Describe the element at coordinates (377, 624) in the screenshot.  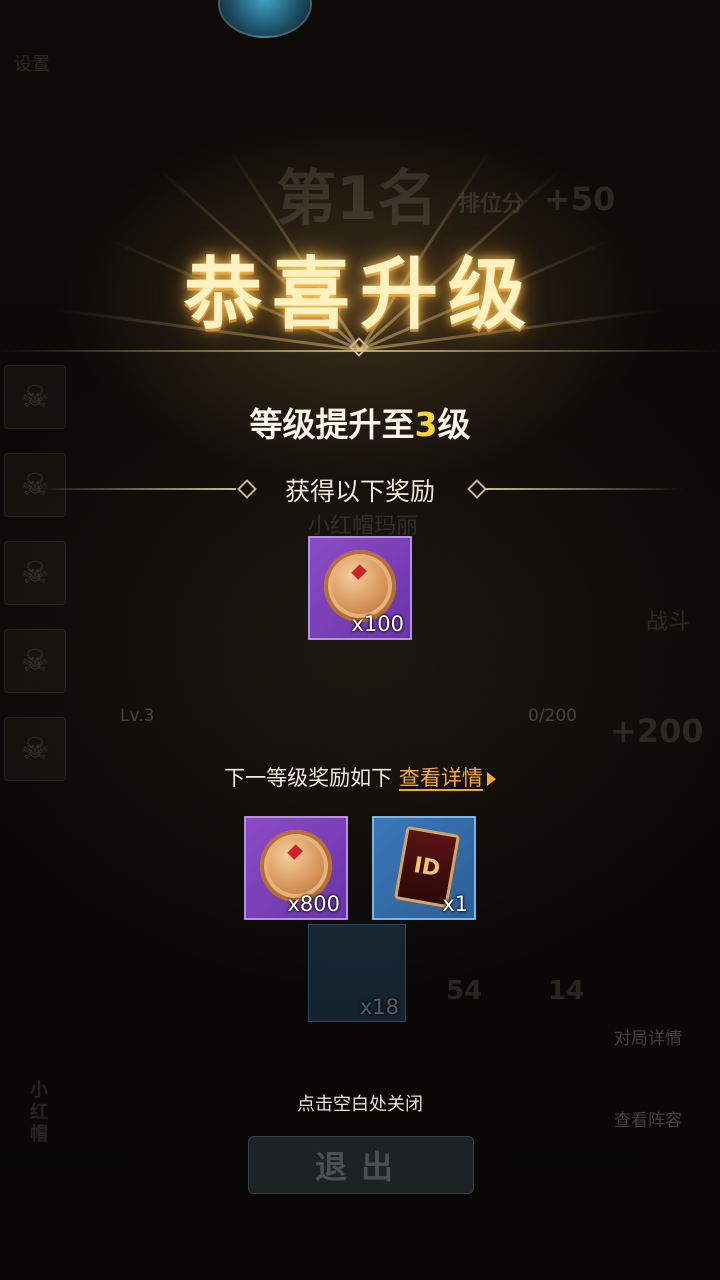
I see `reward-qty: x100` at that location.